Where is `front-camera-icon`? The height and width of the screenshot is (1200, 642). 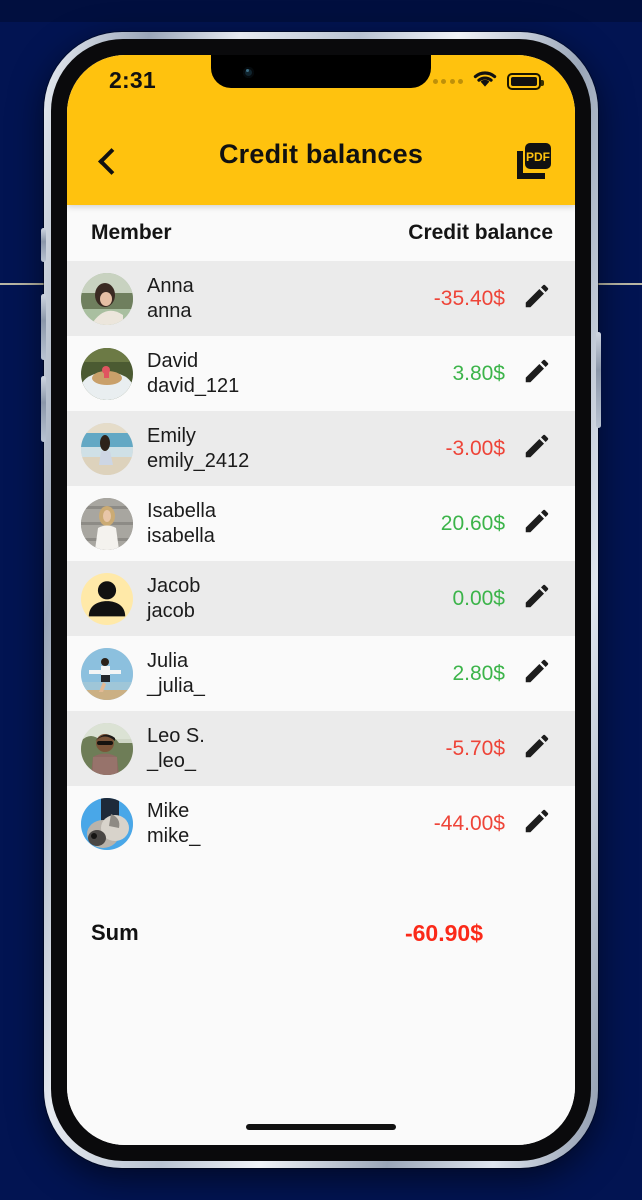 front-camera-icon is located at coordinates (248, 72).